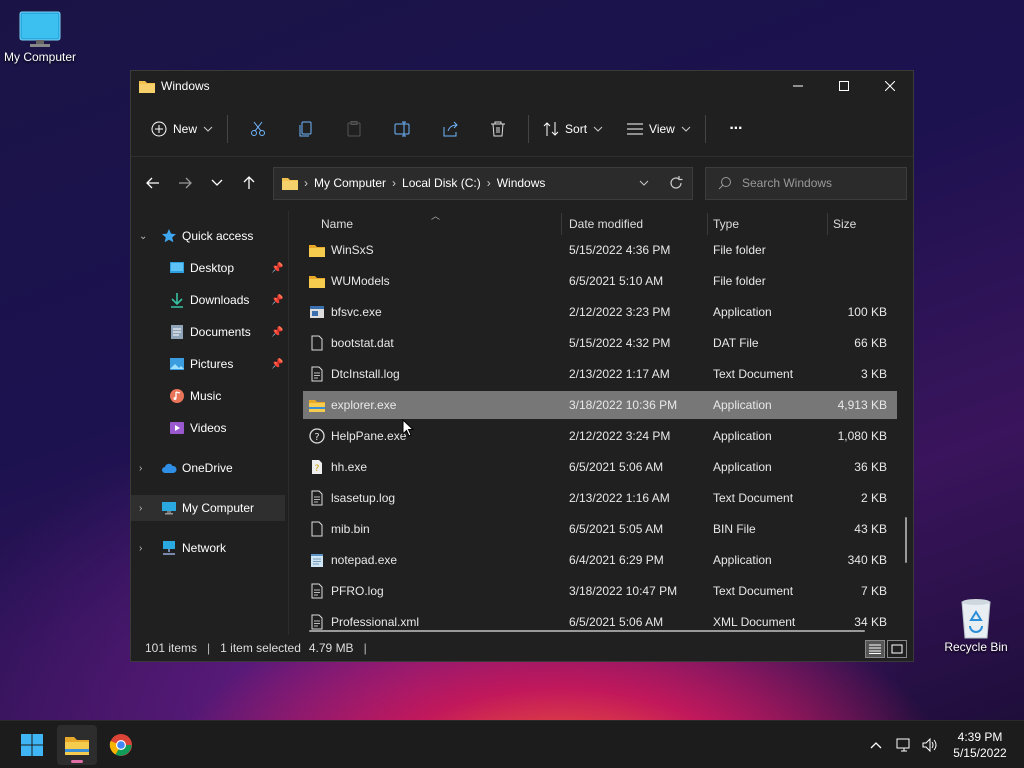 The image size is (1024, 768). Describe the element at coordinates (208, 508) in the screenshot. I see `nav-item-my-computer: › My Computer` at that location.